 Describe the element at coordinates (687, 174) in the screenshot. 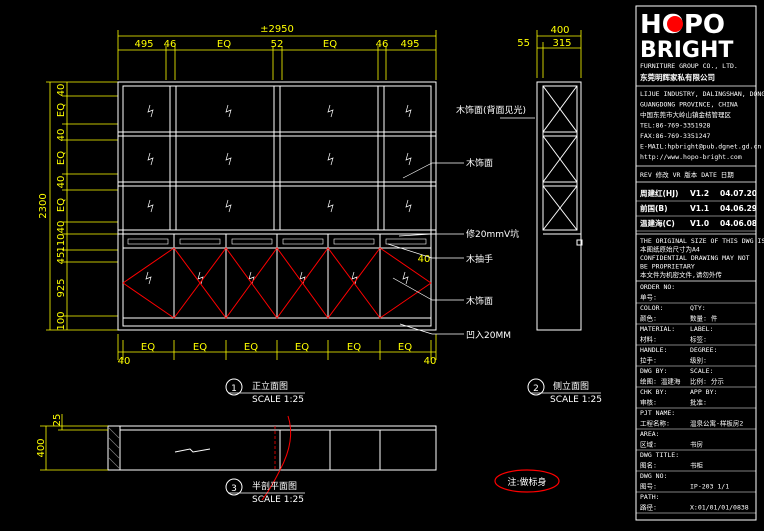

I see `rev-header: REV 修改 VR 版本 DATE 日期` at that location.